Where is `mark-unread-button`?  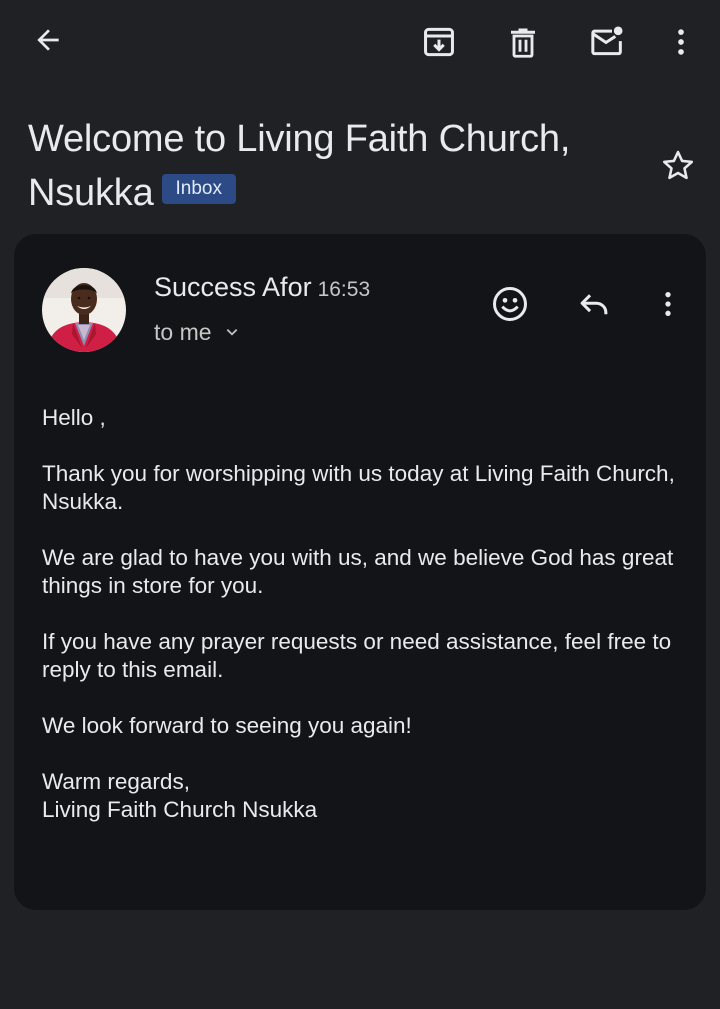
mark-unread-button is located at coordinates (607, 42).